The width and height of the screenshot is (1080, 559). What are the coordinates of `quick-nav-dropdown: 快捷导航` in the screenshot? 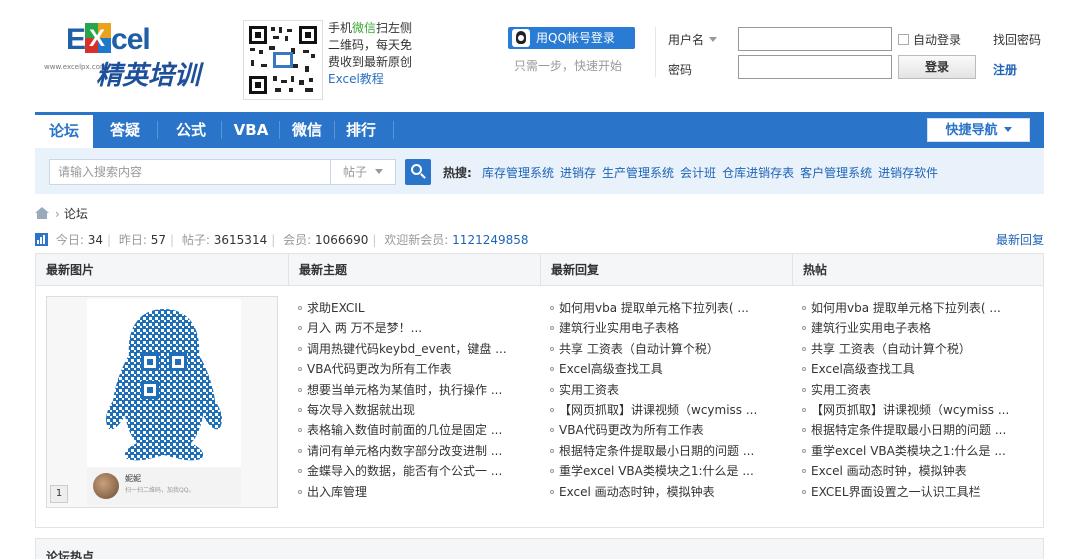 It's located at (978, 130).